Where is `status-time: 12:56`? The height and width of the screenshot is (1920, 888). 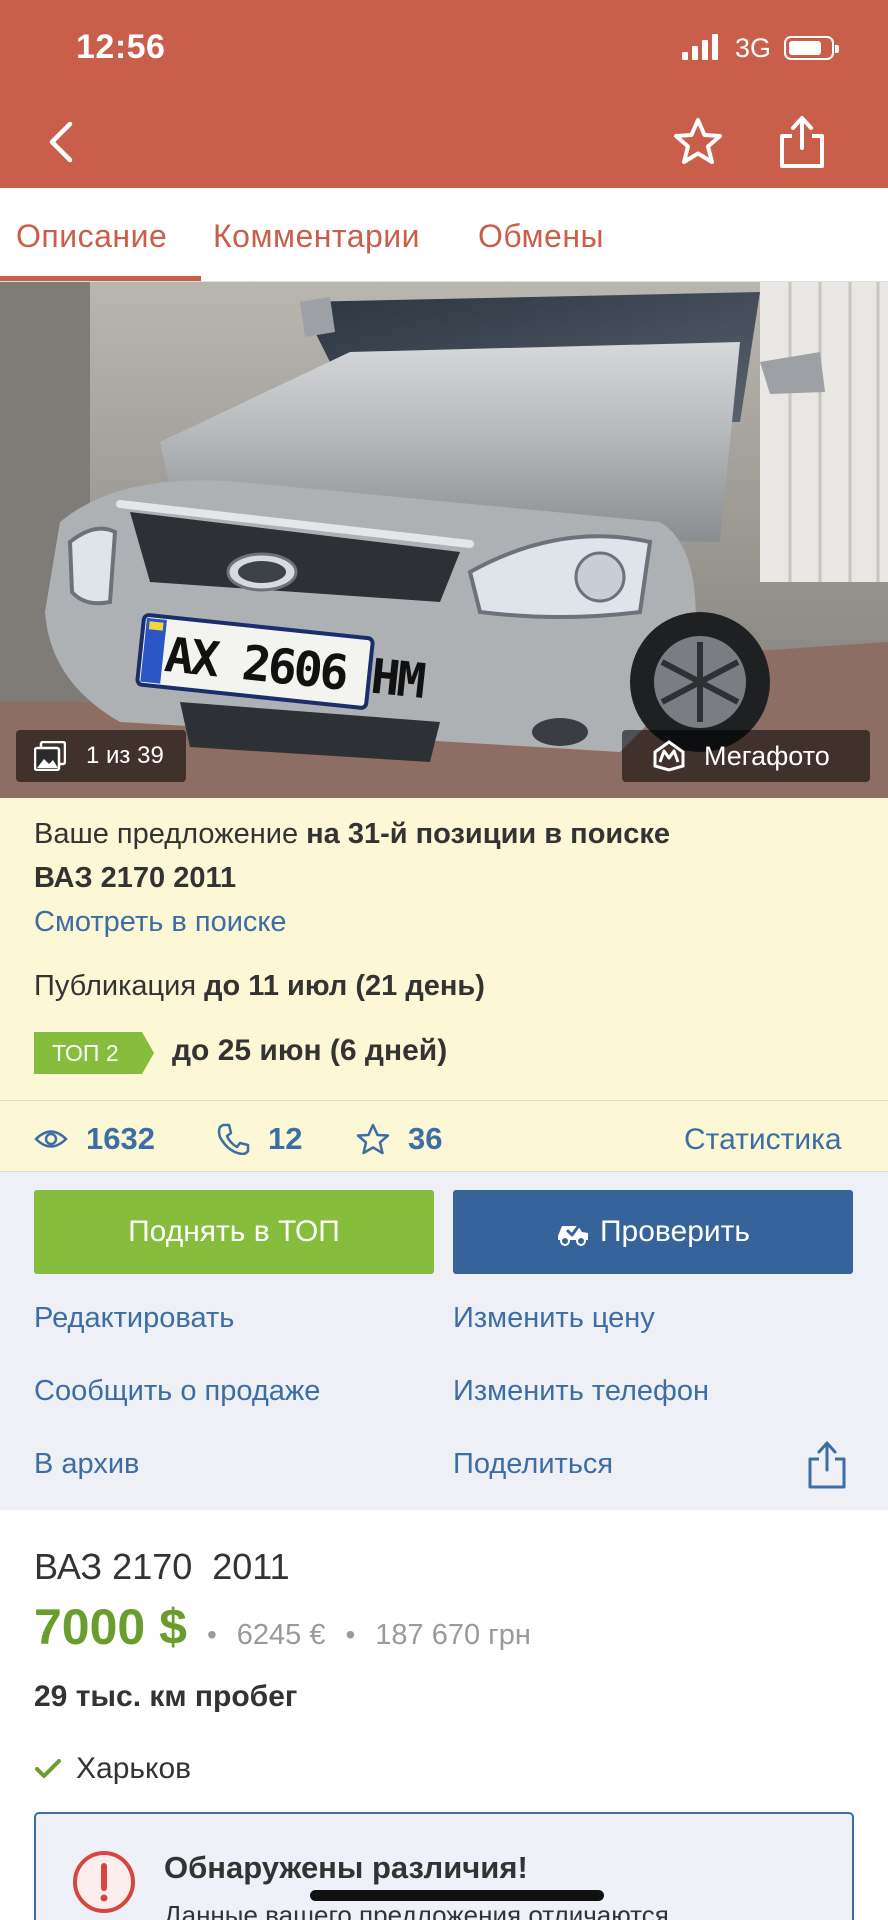 status-time: 12:56 is located at coordinates (121, 47).